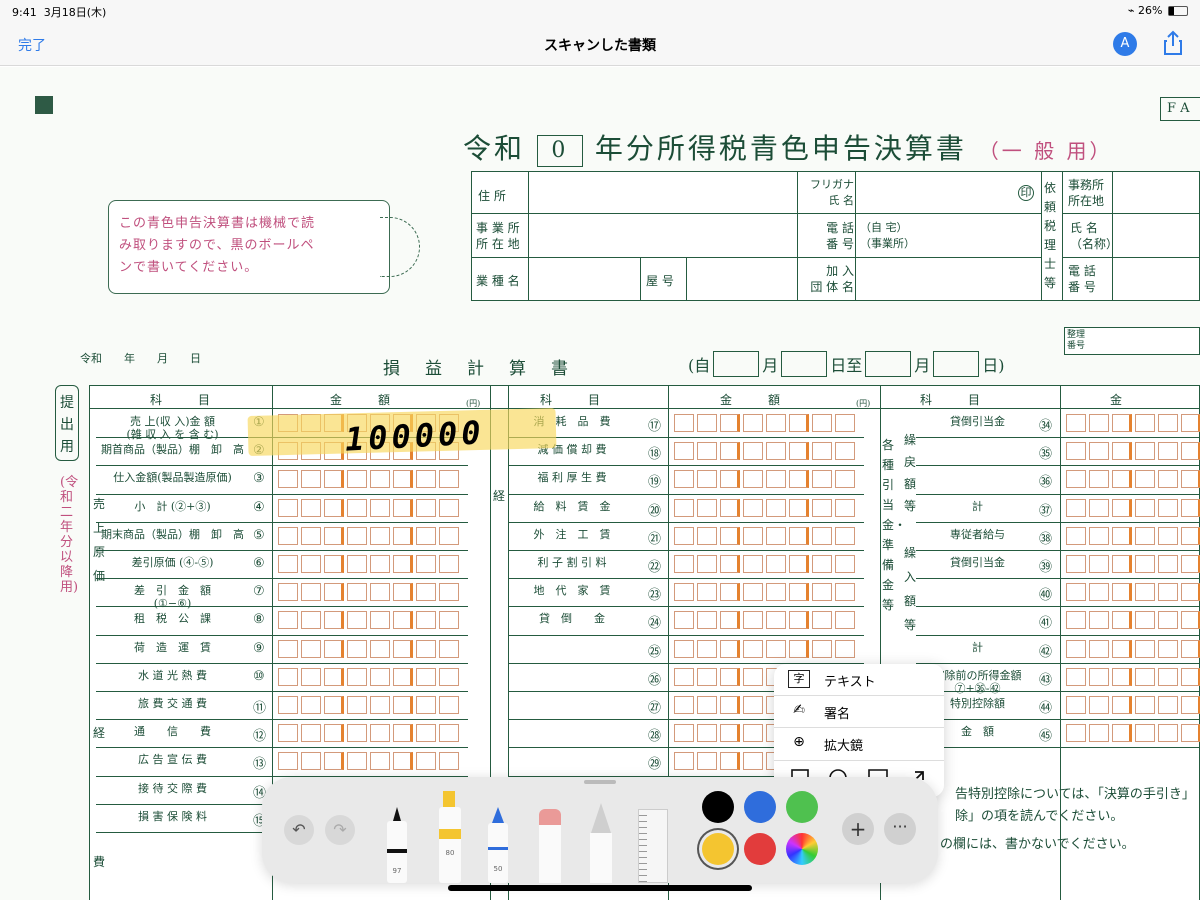 The width and height of the screenshot is (1200, 900). I want to click on color-red, so click(760, 849).